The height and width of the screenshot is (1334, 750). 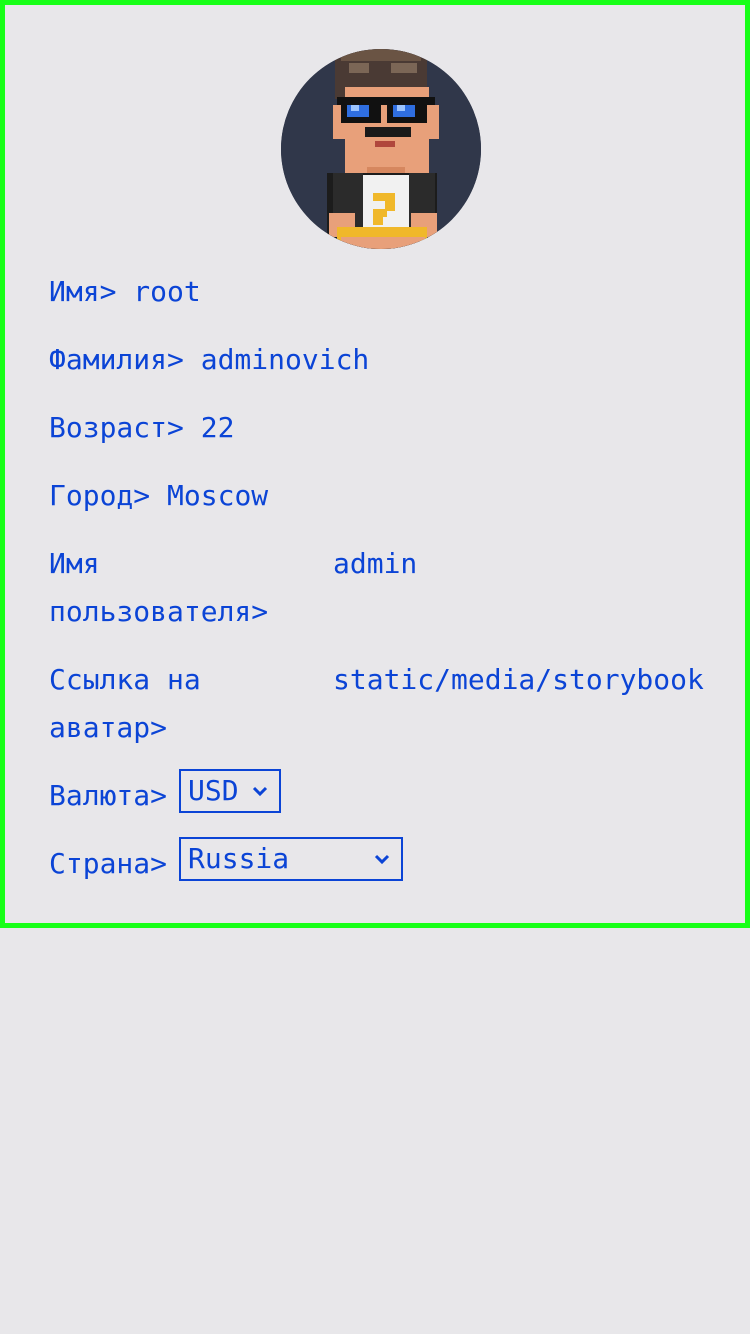 I want to click on avatar, so click(x=381, y=149).